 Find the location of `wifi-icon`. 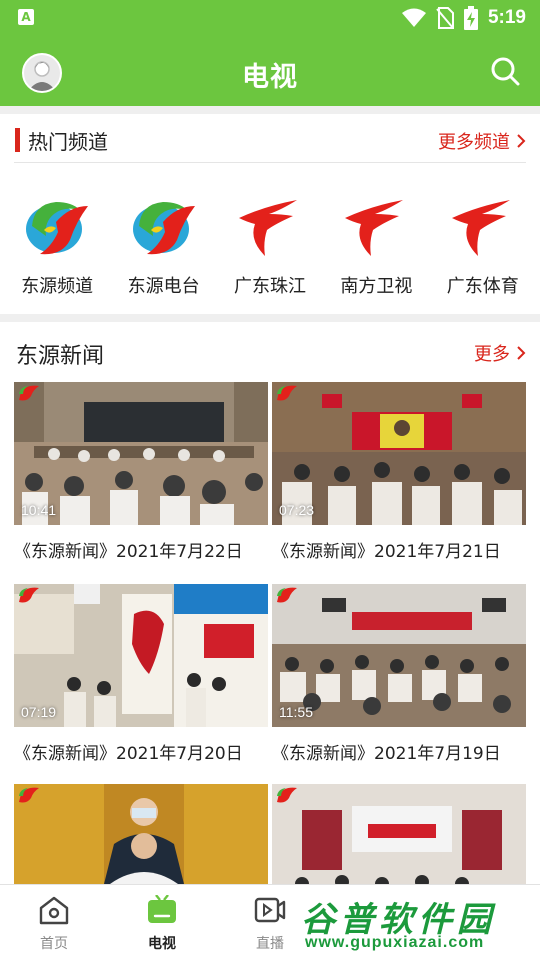

wifi-icon is located at coordinates (413, 17).